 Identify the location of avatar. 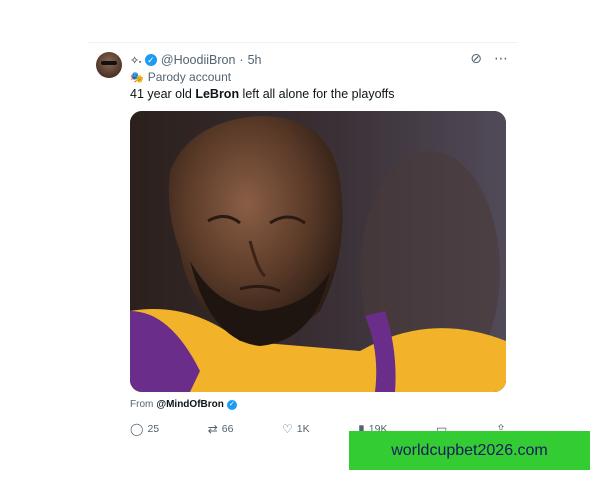
(109, 65).